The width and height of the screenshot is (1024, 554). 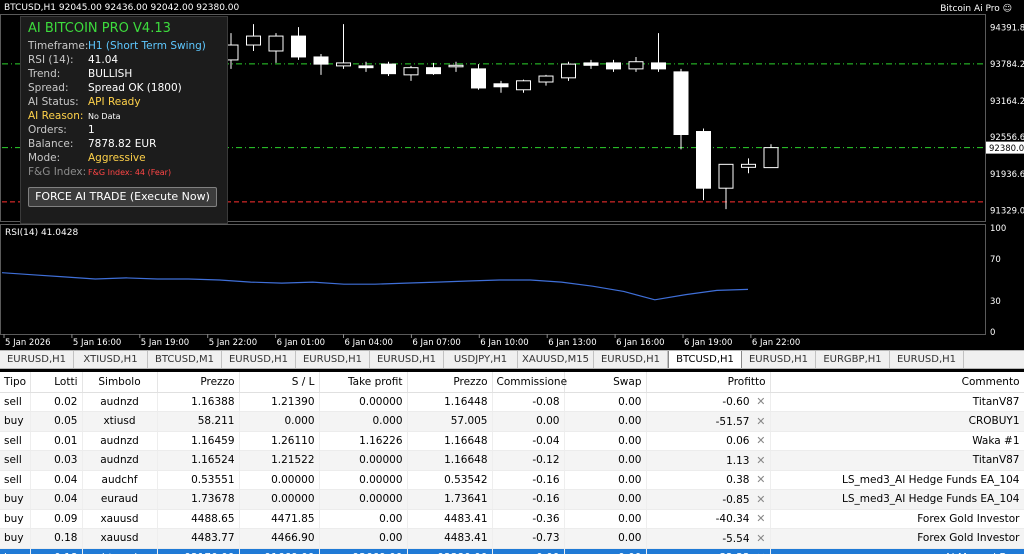 What do you see at coordinates (897, 519) in the screenshot?
I see `cell-comment: Forex Gold Investor` at bounding box center [897, 519].